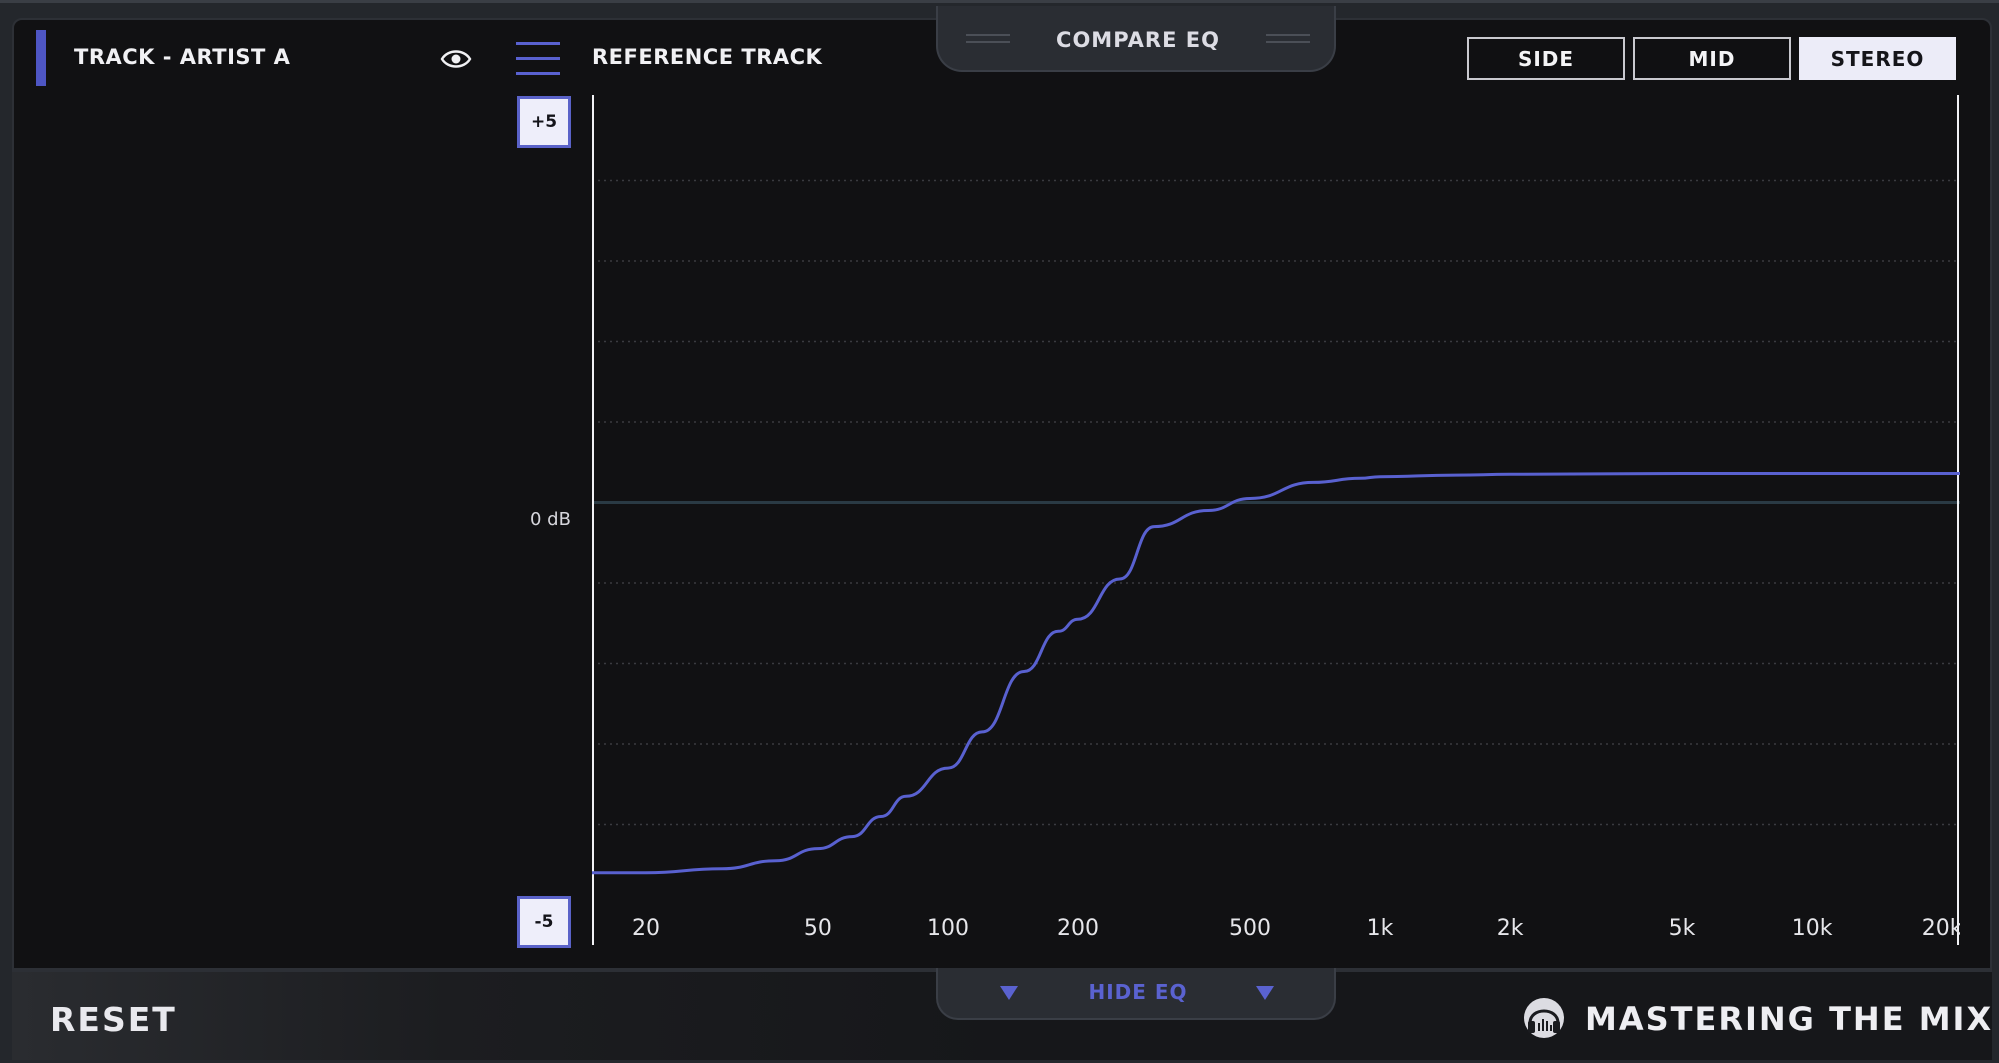 Image resolution: width=1999 pixels, height=1063 pixels. Describe the element at coordinates (538, 59) in the screenshot. I see `menu-icon` at that location.